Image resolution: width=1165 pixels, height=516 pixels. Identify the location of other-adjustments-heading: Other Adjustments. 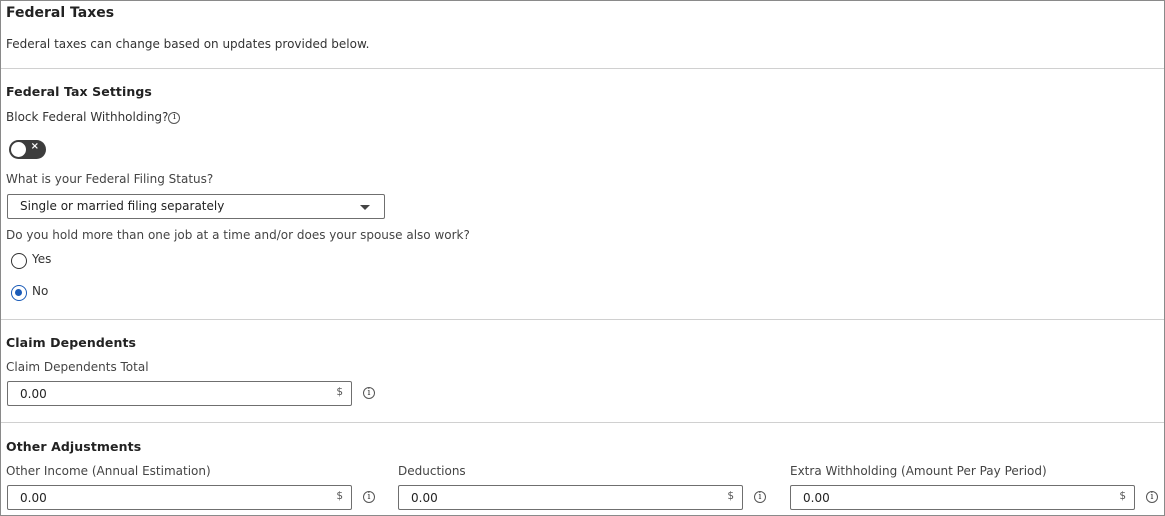
(74, 446).